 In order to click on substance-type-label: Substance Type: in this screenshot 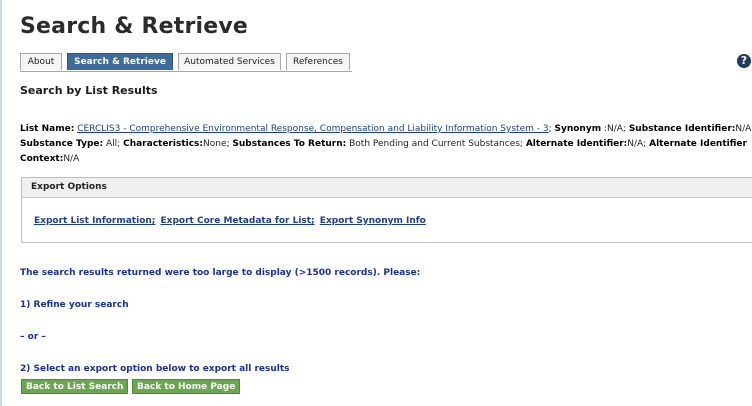, I will do `click(62, 144)`.